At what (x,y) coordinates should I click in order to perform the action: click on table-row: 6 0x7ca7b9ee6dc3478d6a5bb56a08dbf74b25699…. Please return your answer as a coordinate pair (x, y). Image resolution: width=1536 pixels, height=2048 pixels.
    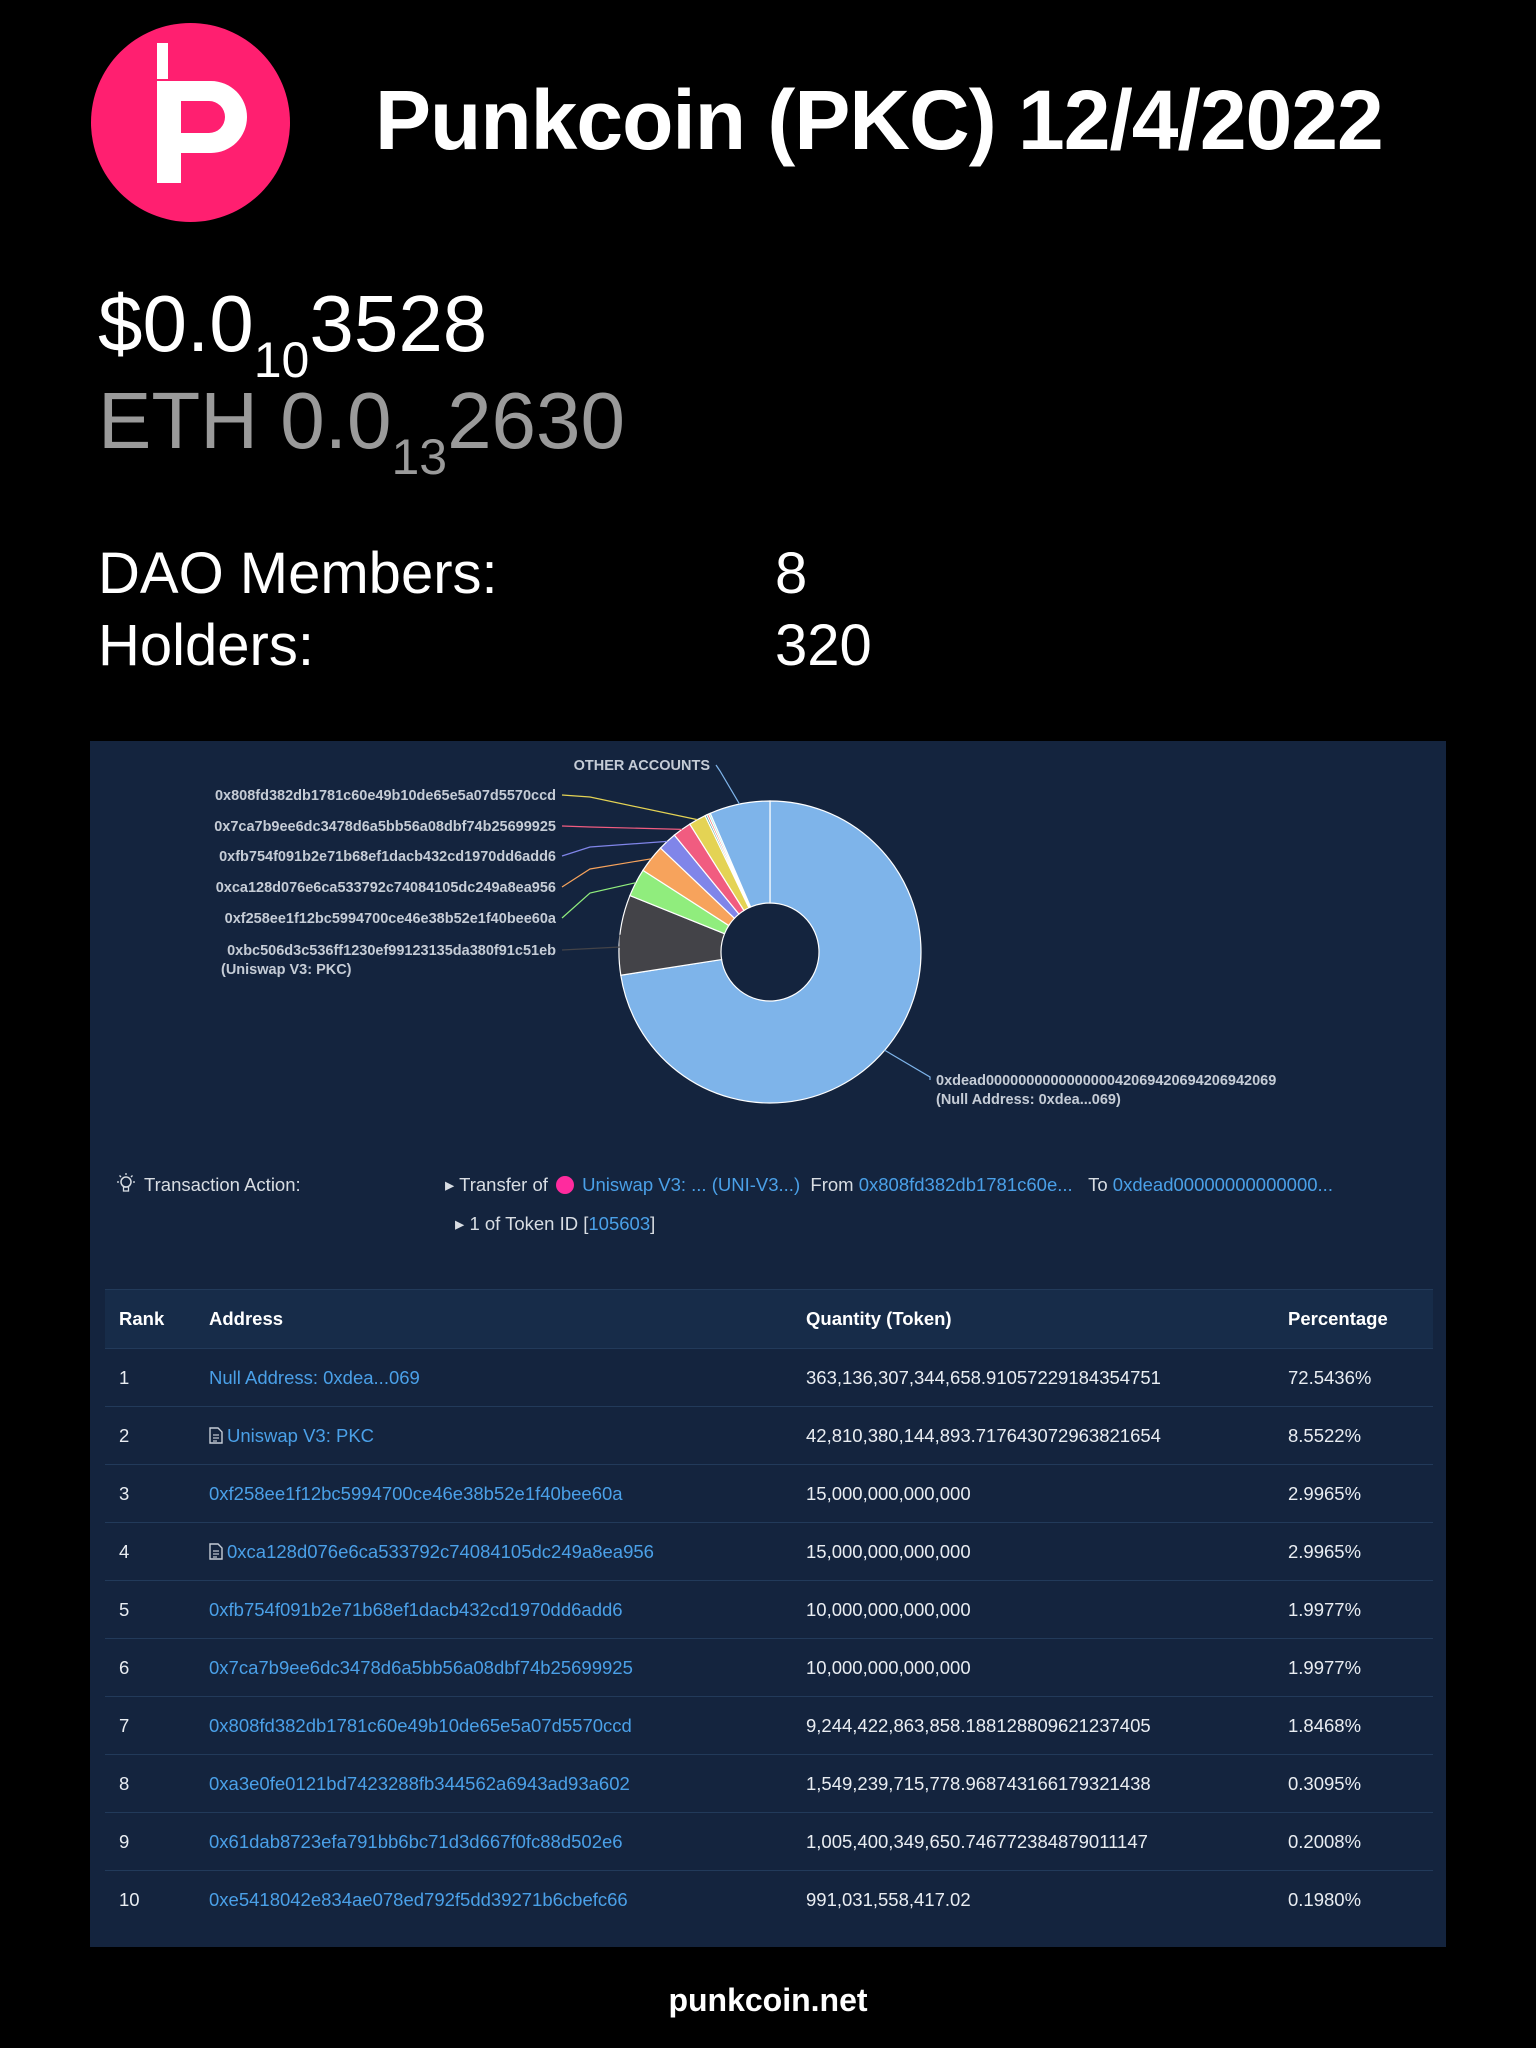
    Looking at the image, I should click on (769, 1668).